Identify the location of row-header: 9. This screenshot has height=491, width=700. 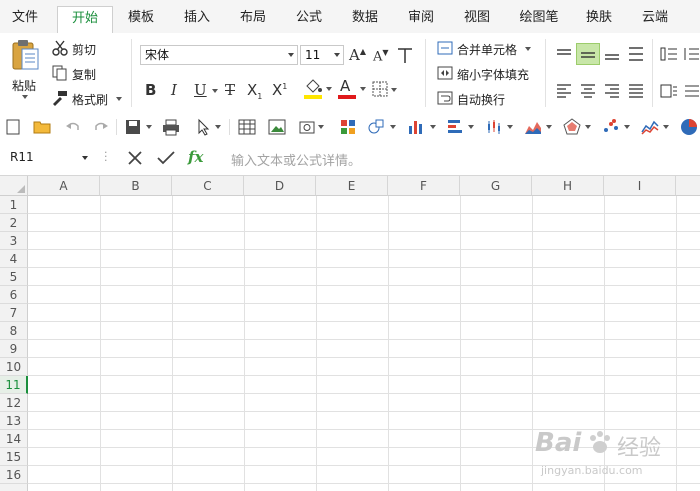
(14, 349).